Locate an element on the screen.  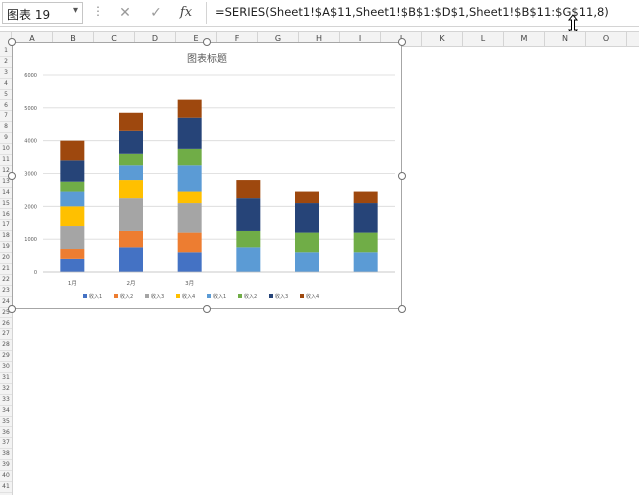
column-header-k: K is located at coordinates (442, 39).